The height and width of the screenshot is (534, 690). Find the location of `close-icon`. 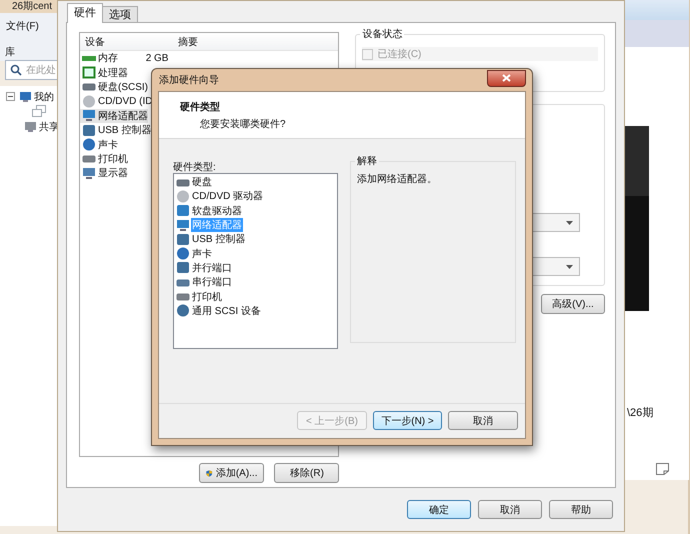

close-icon is located at coordinates (506, 78).